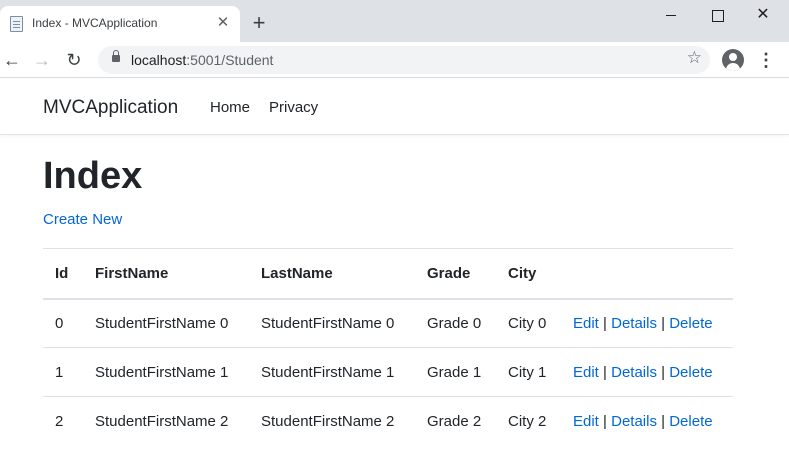 The image size is (789, 462). What do you see at coordinates (16, 24) in the screenshot?
I see `page-icon` at bounding box center [16, 24].